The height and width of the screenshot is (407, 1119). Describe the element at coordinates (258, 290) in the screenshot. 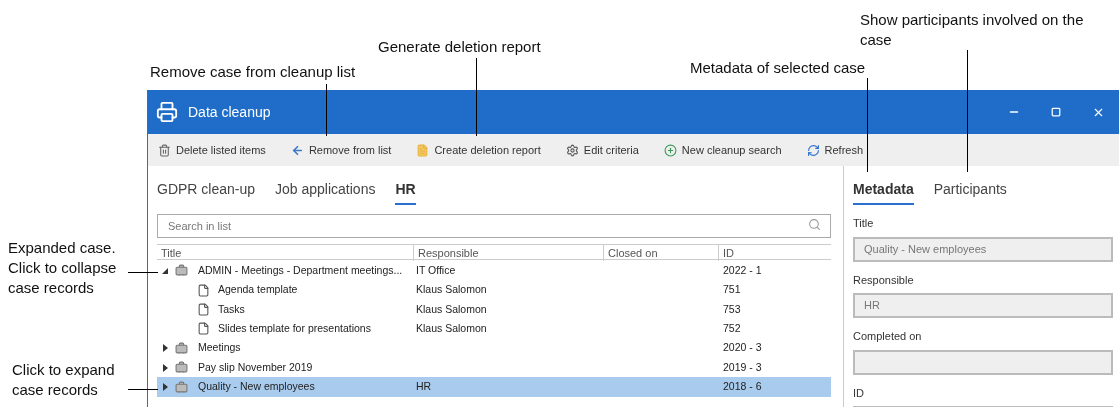

I see `table-cell: Agenda template` at that location.